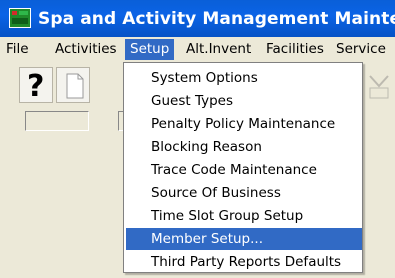 The width and height of the screenshot is (395, 278). I want to click on menu-item-guest-types: Guest Types, so click(244, 101).